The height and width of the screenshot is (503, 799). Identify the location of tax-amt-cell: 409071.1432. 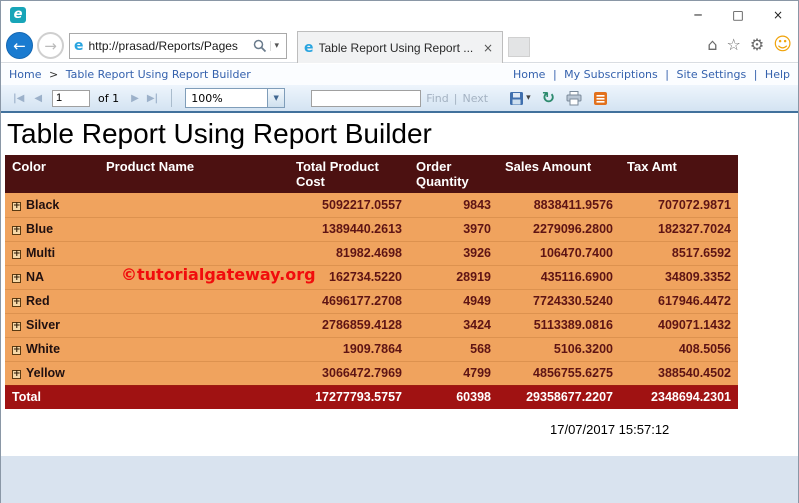
(679, 325).